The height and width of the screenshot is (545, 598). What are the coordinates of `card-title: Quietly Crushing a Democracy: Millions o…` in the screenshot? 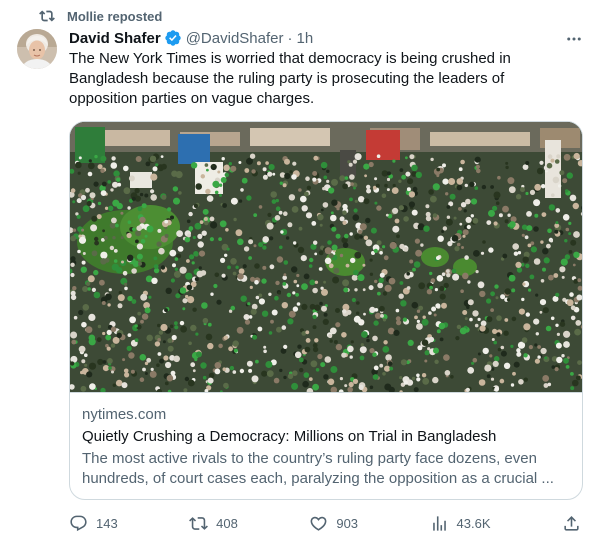 It's located at (326, 437).